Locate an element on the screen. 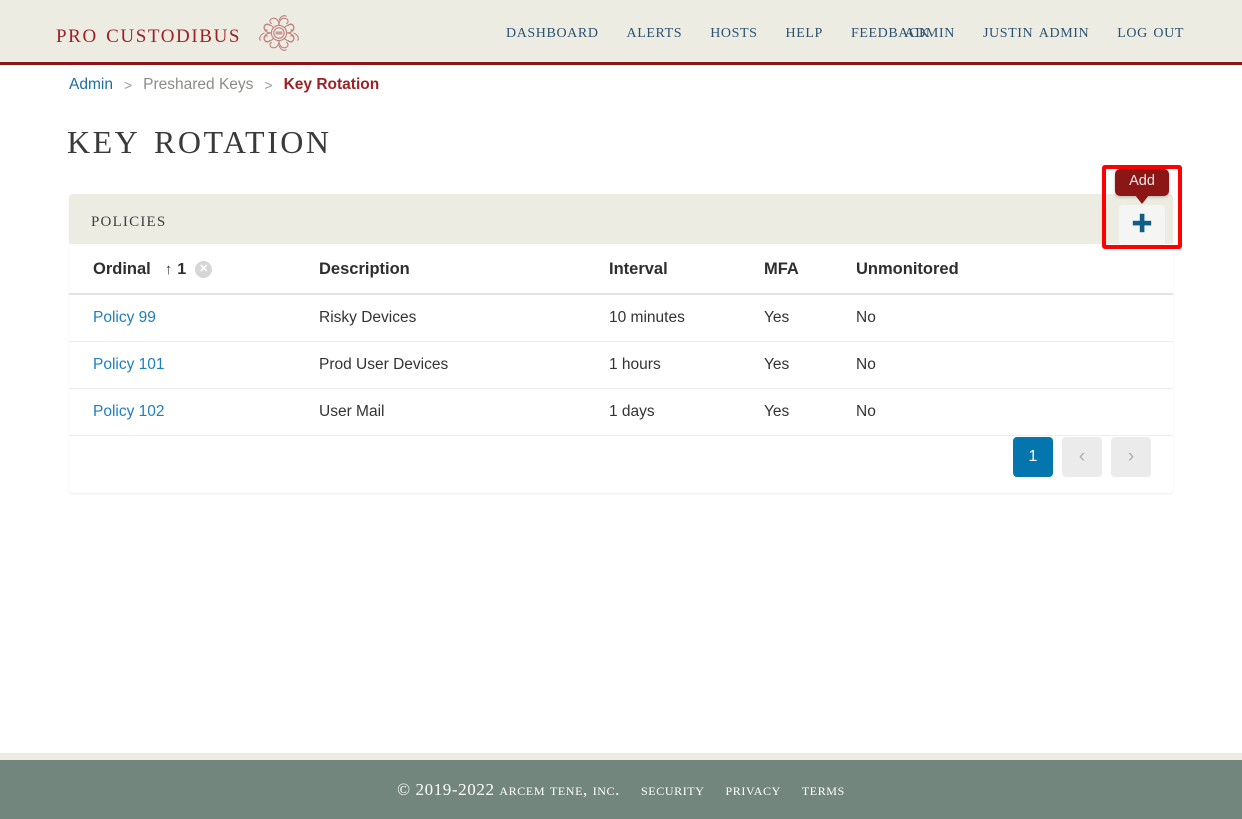 This screenshot has width=1242, height=819. column-label-ordinal: Ordinal is located at coordinates (122, 269).